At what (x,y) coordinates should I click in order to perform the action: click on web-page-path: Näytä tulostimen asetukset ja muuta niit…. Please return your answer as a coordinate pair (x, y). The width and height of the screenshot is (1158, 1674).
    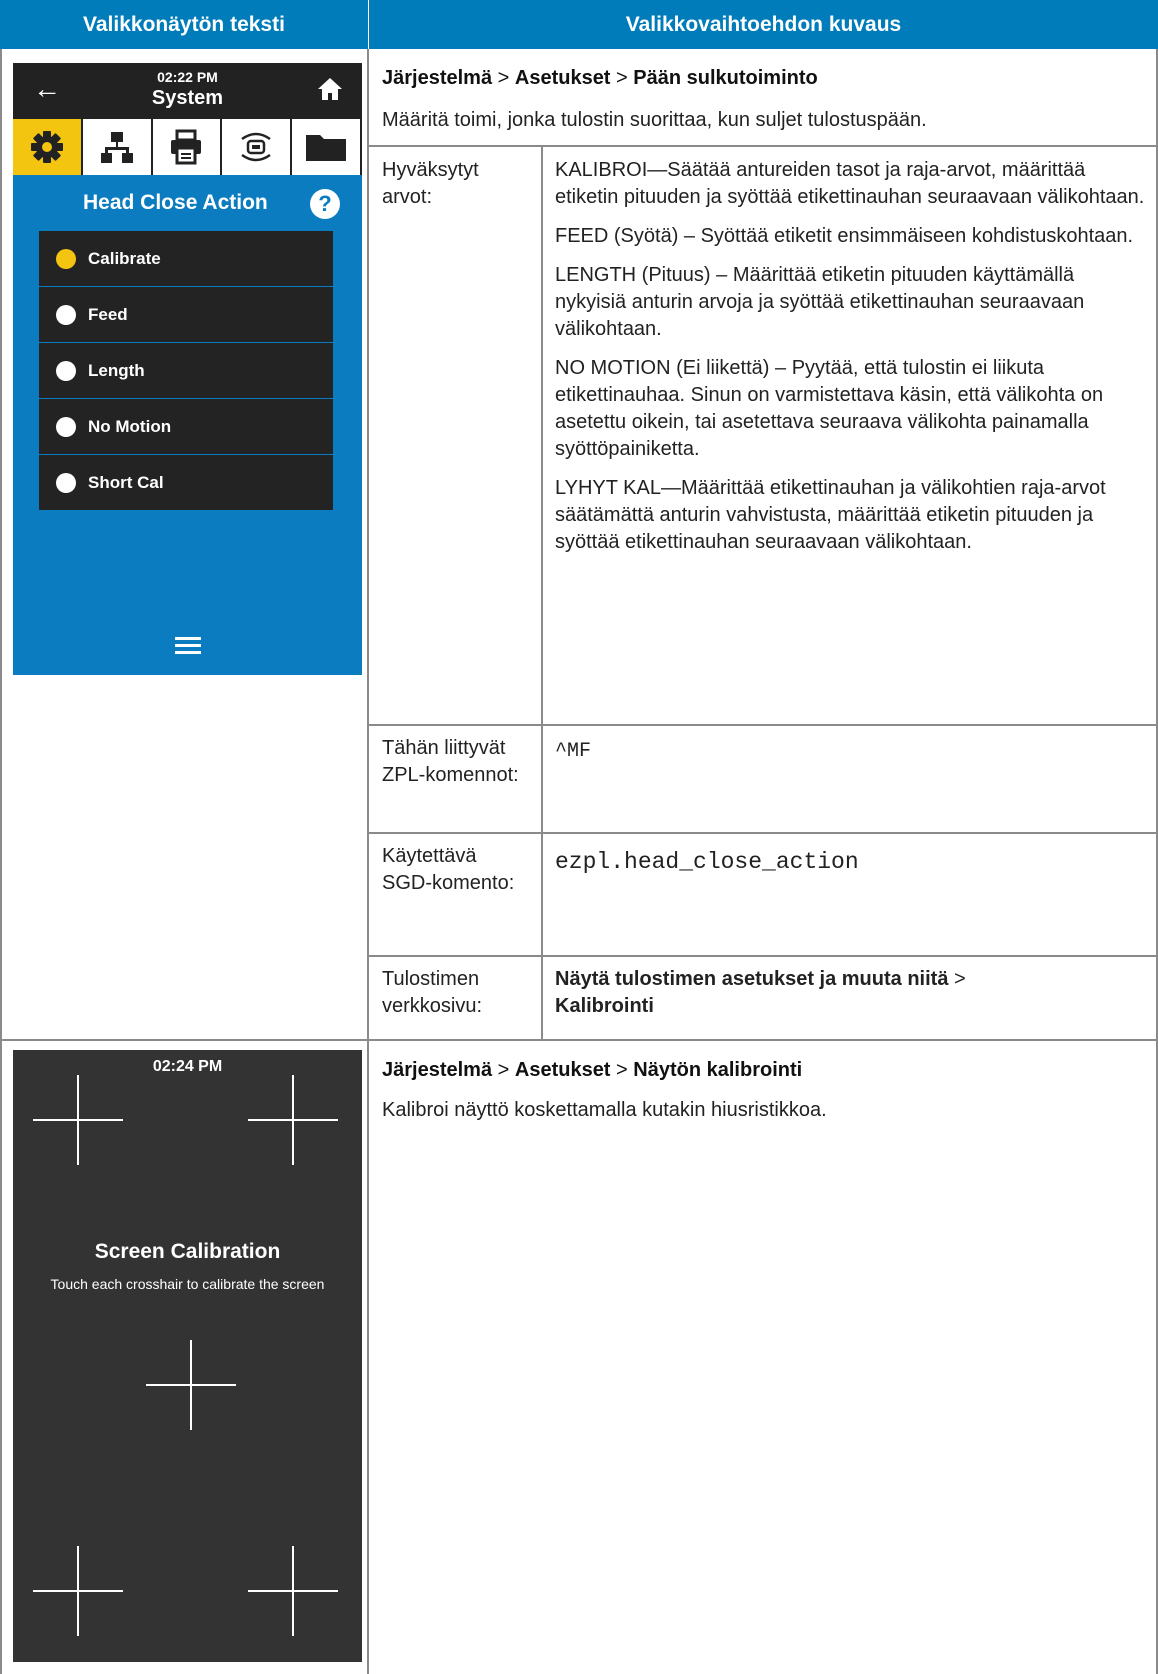
    Looking at the image, I should click on (852, 993).